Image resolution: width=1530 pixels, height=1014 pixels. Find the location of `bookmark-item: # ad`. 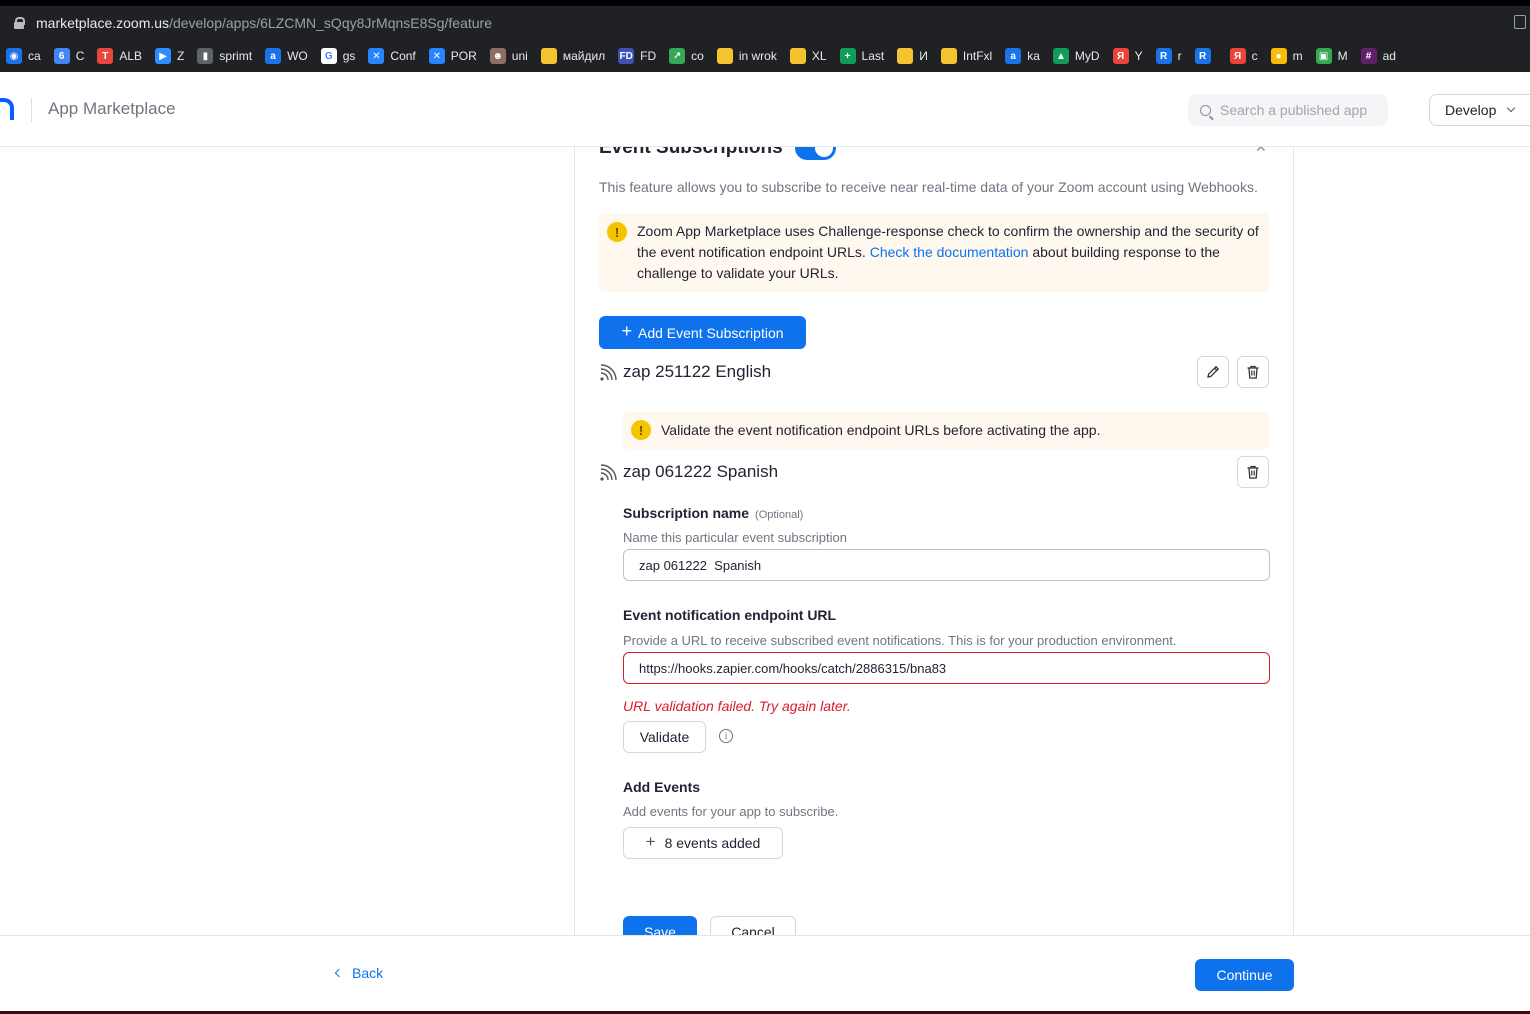

bookmark-item: # ad is located at coordinates (1378, 56).